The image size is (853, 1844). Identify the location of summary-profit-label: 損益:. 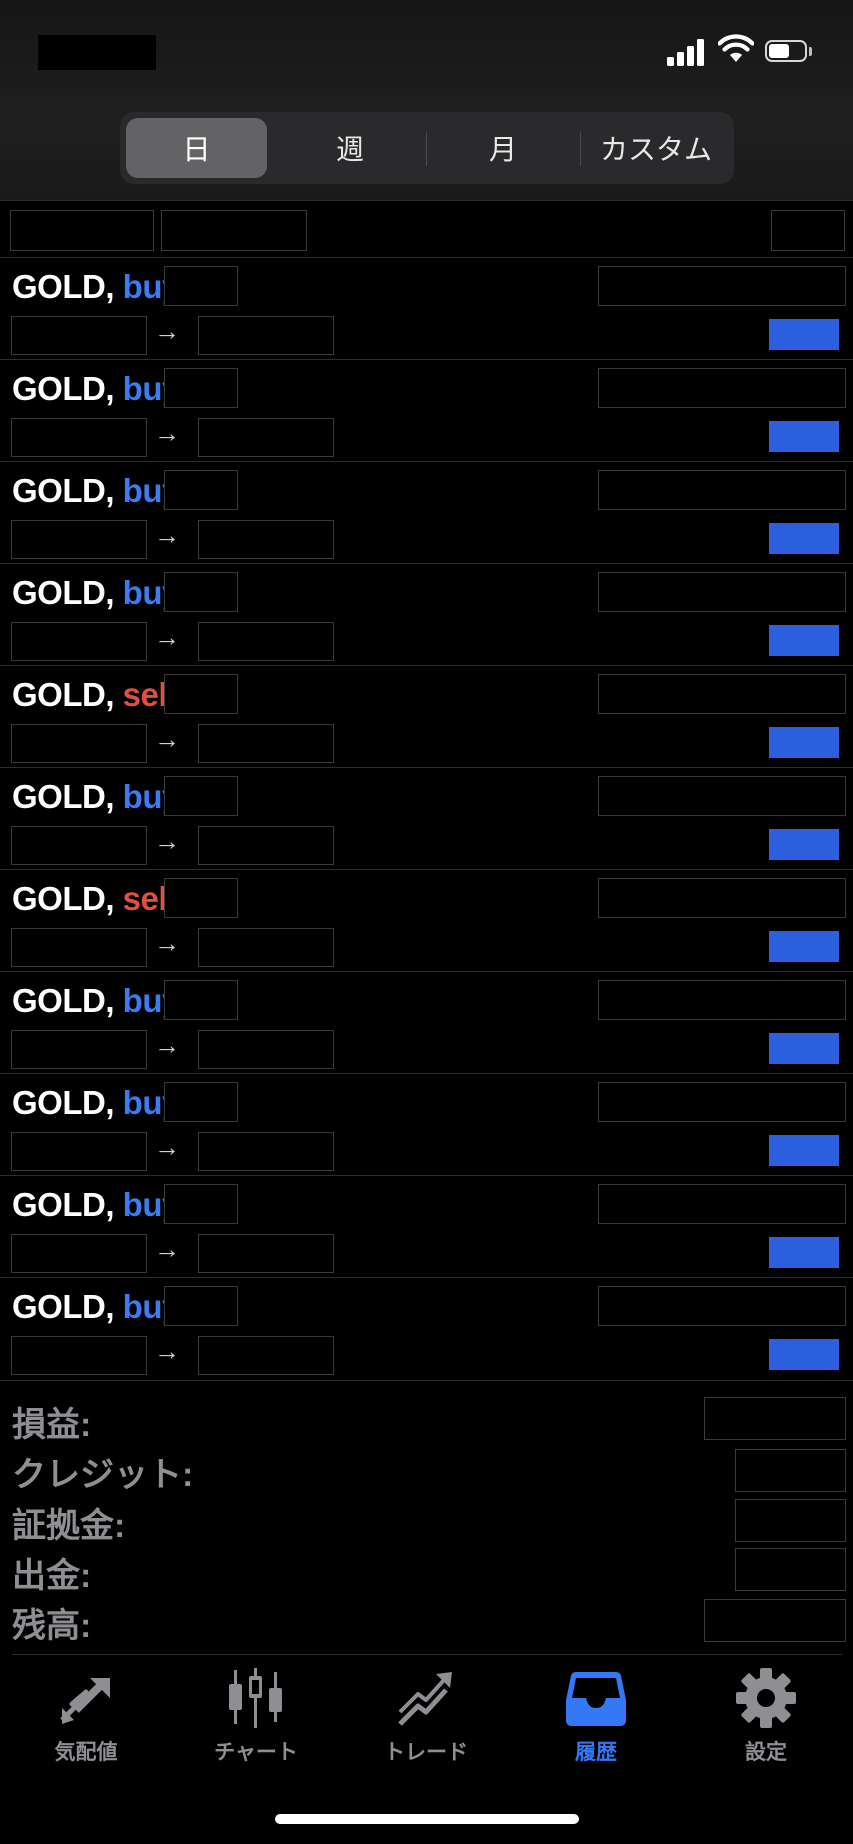
(52, 1425).